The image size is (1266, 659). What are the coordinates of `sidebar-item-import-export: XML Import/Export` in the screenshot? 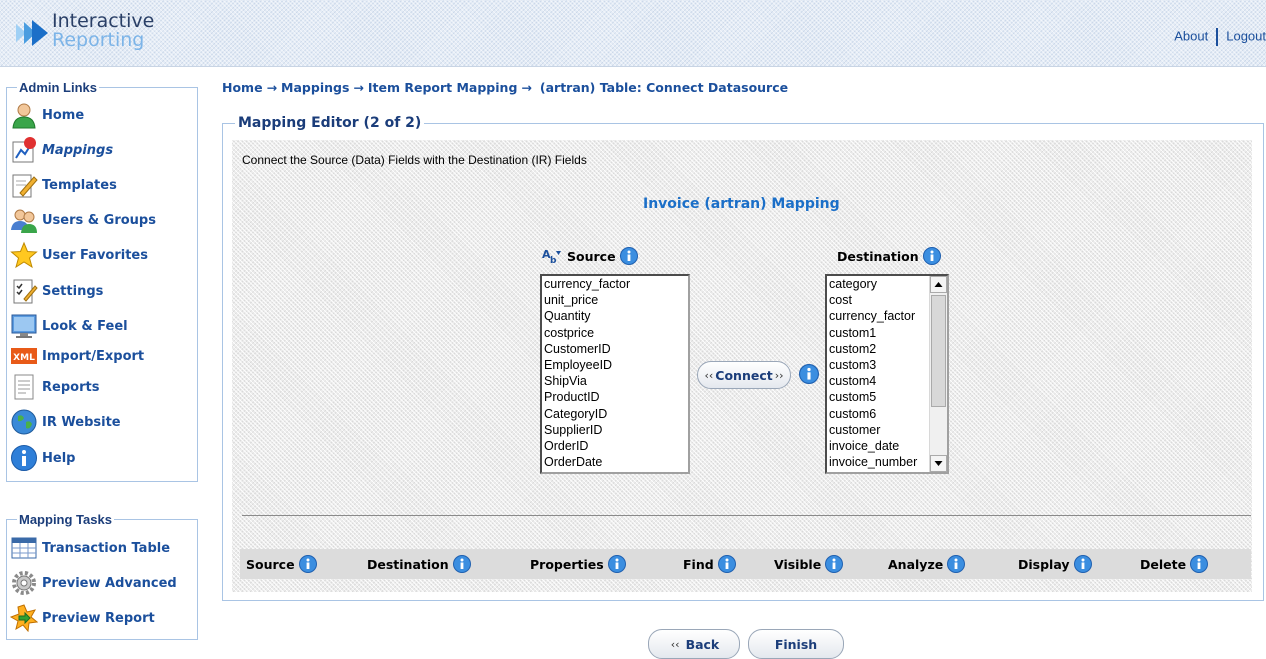 It's located at (77, 356).